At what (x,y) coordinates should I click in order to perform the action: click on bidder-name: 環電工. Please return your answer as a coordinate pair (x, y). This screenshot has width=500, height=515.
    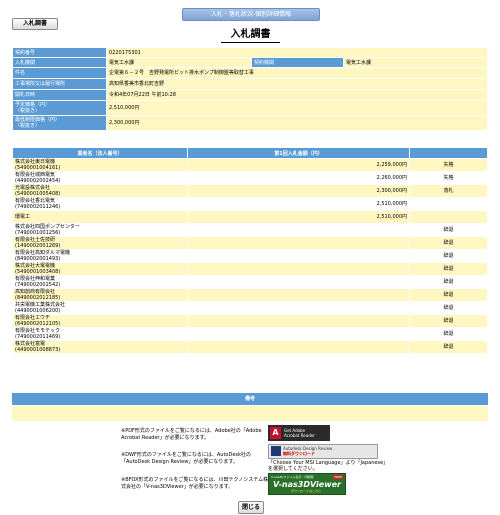
    Looking at the image, I should click on (23, 217).